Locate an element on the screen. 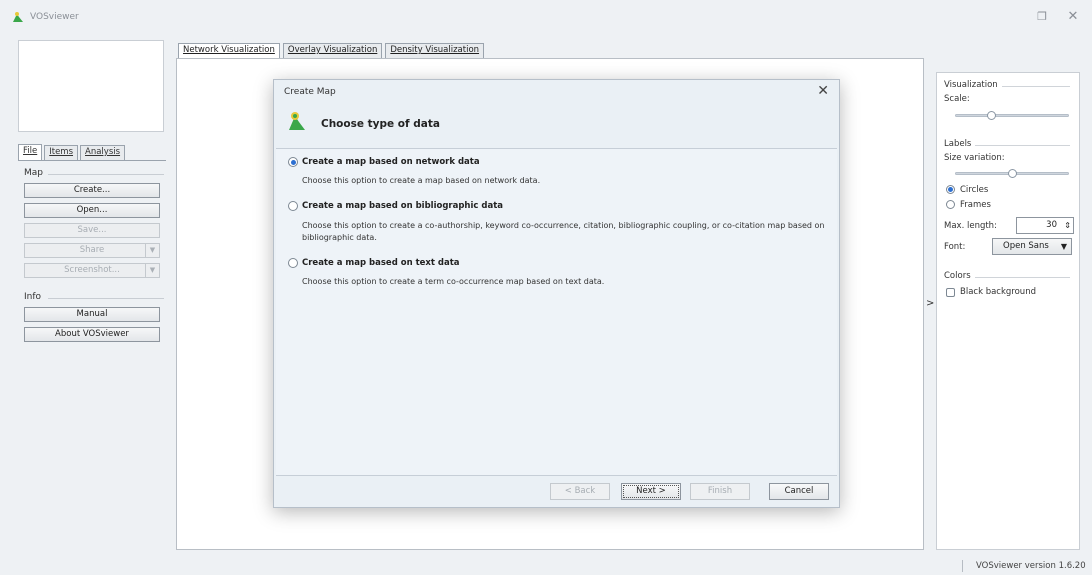 This screenshot has width=1092, height=575. dialog-footer-divider is located at coordinates (556, 475).